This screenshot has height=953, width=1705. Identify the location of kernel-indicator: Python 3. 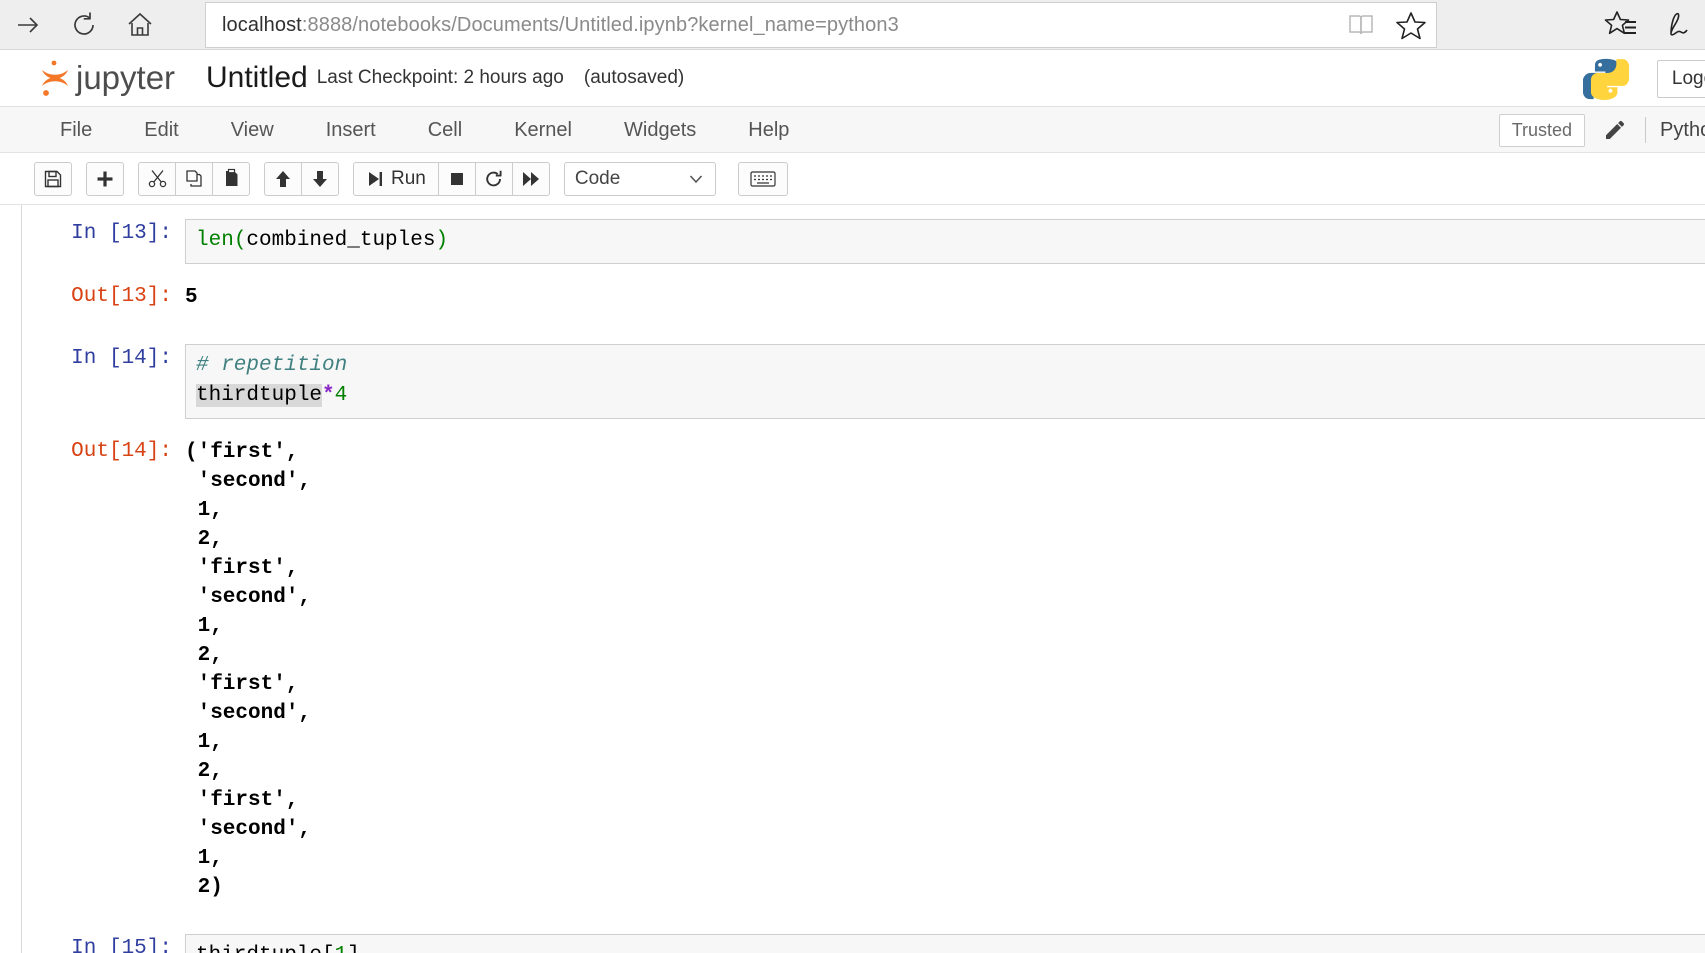
(1682, 130).